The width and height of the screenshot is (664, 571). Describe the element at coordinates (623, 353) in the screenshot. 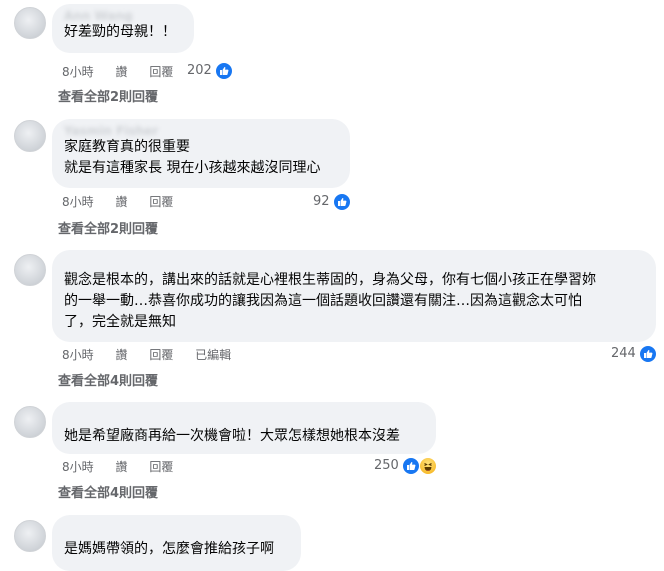

I see `reaction-count: 244` at that location.